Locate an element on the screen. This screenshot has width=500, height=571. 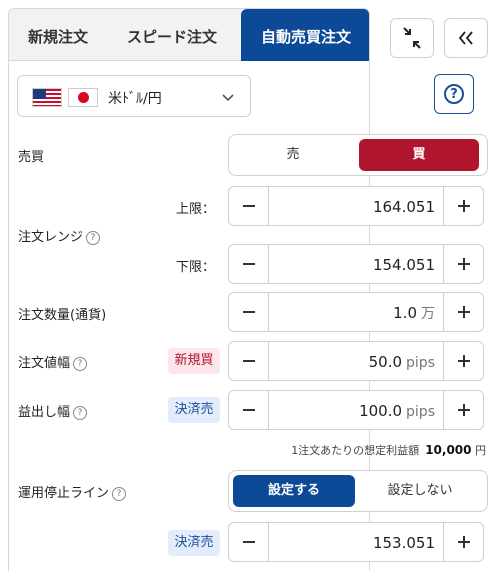
order-width-value: 50.0 pips is located at coordinates (356, 361).